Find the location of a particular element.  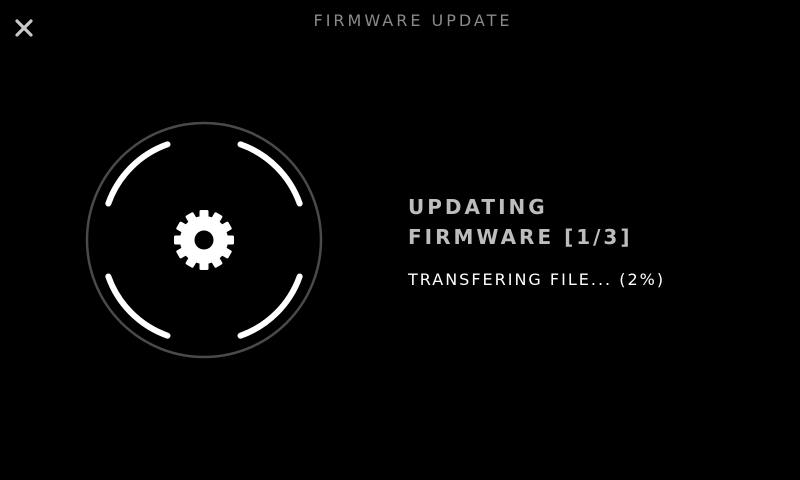

gear-icon is located at coordinates (204, 240).